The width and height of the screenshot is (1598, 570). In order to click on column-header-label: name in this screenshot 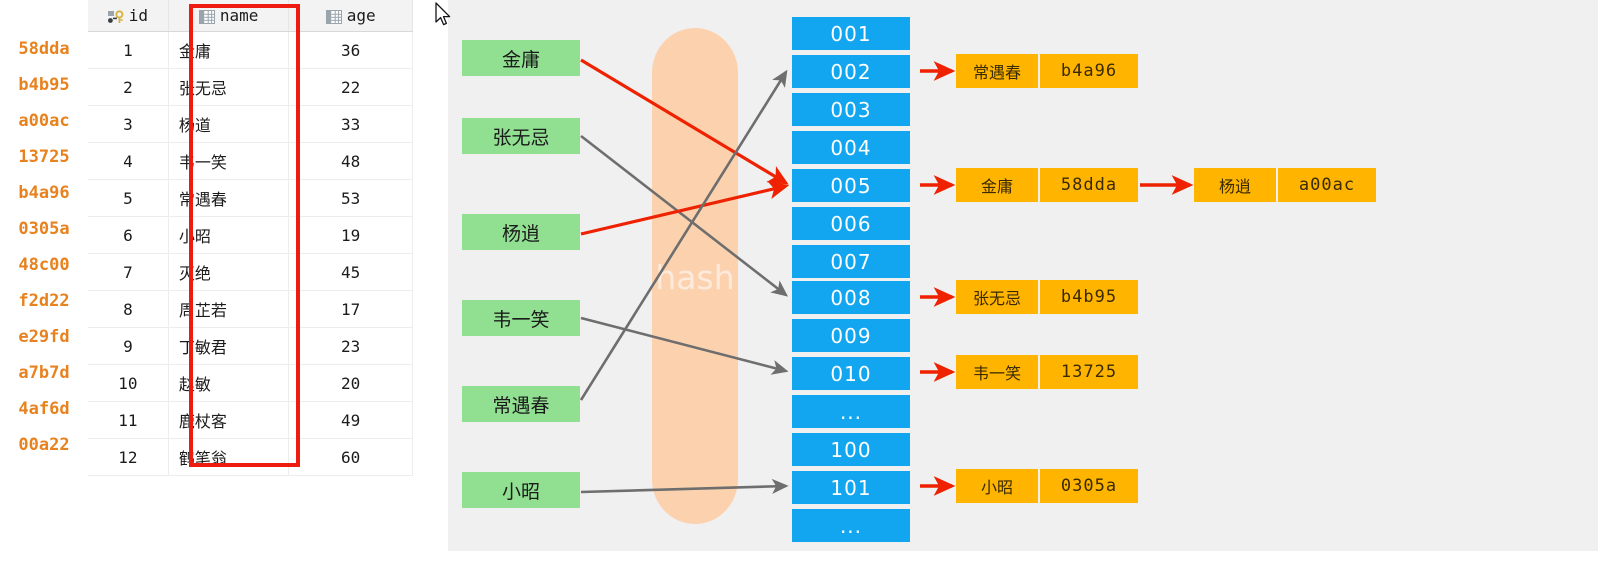, I will do `click(239, 15)`.